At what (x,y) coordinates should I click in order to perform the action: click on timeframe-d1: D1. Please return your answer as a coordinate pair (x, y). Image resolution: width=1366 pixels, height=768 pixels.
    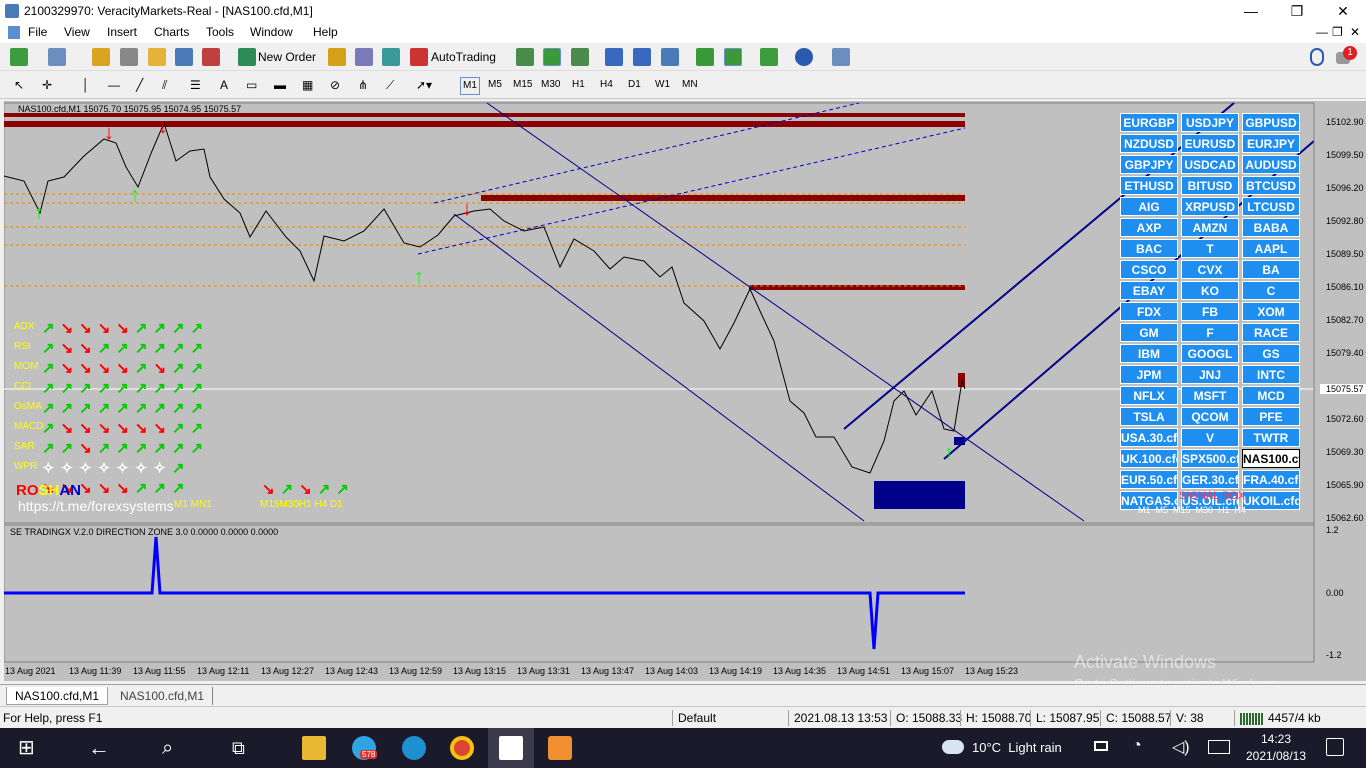
    Looking at the image, I should click on (634, 85).